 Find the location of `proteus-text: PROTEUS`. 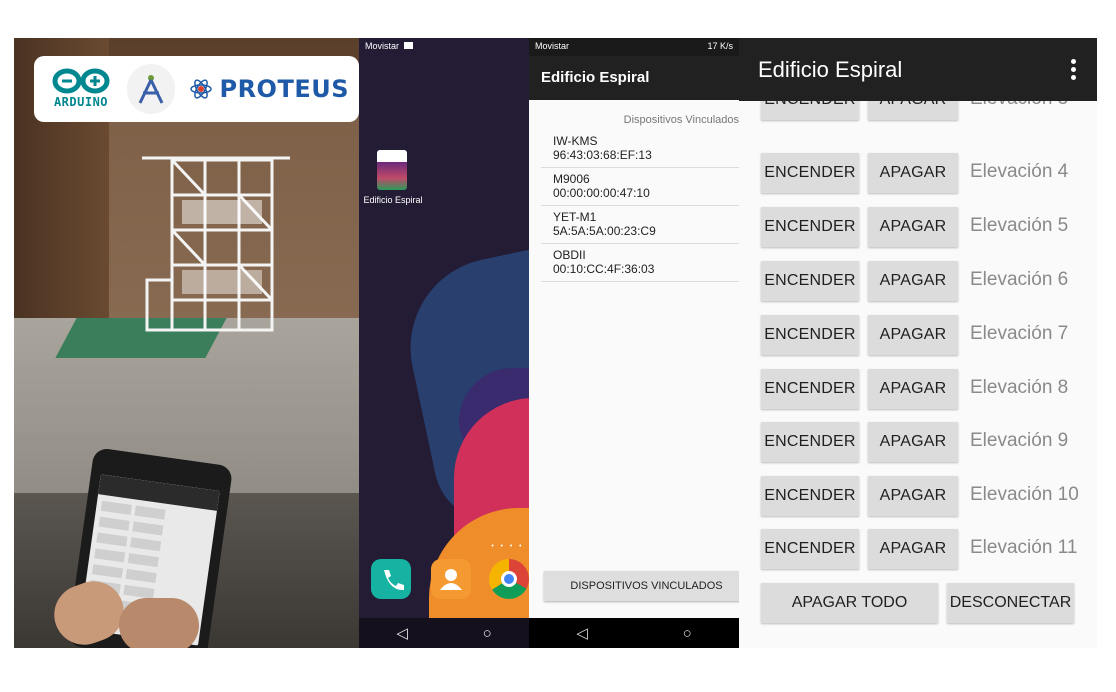

proteus-text: PROTEUS is located at coordinates (284, 89).